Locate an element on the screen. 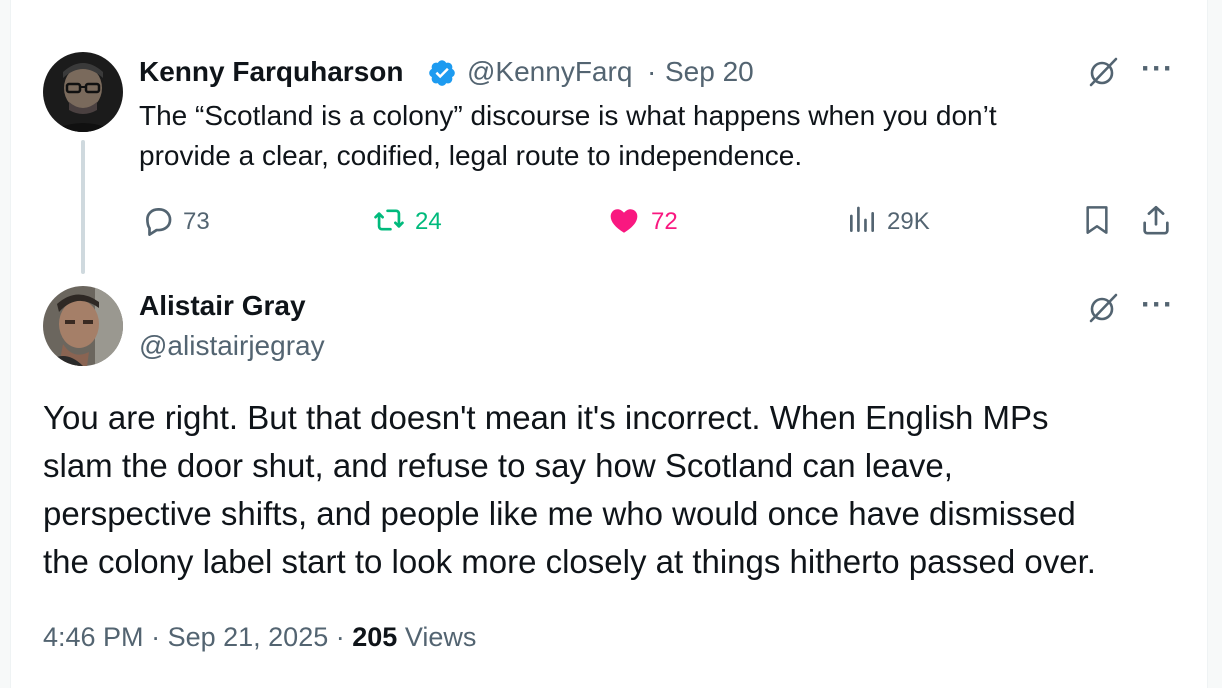 The height and width of the screenshot is (688, 1222). views-count: 205 is located at coordinates (374, 637).